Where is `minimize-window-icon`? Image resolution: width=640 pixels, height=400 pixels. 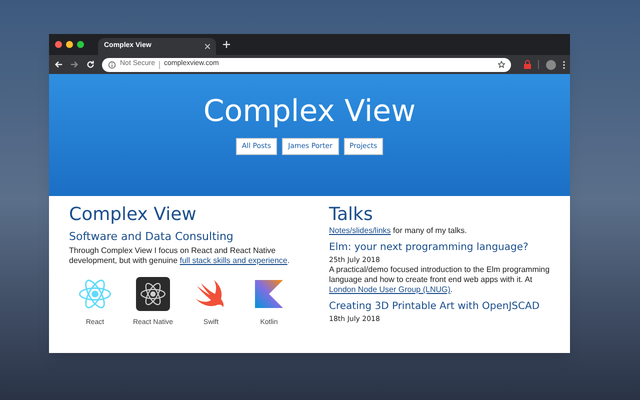 minimize-window-icon is located at coordinates (69, 44).